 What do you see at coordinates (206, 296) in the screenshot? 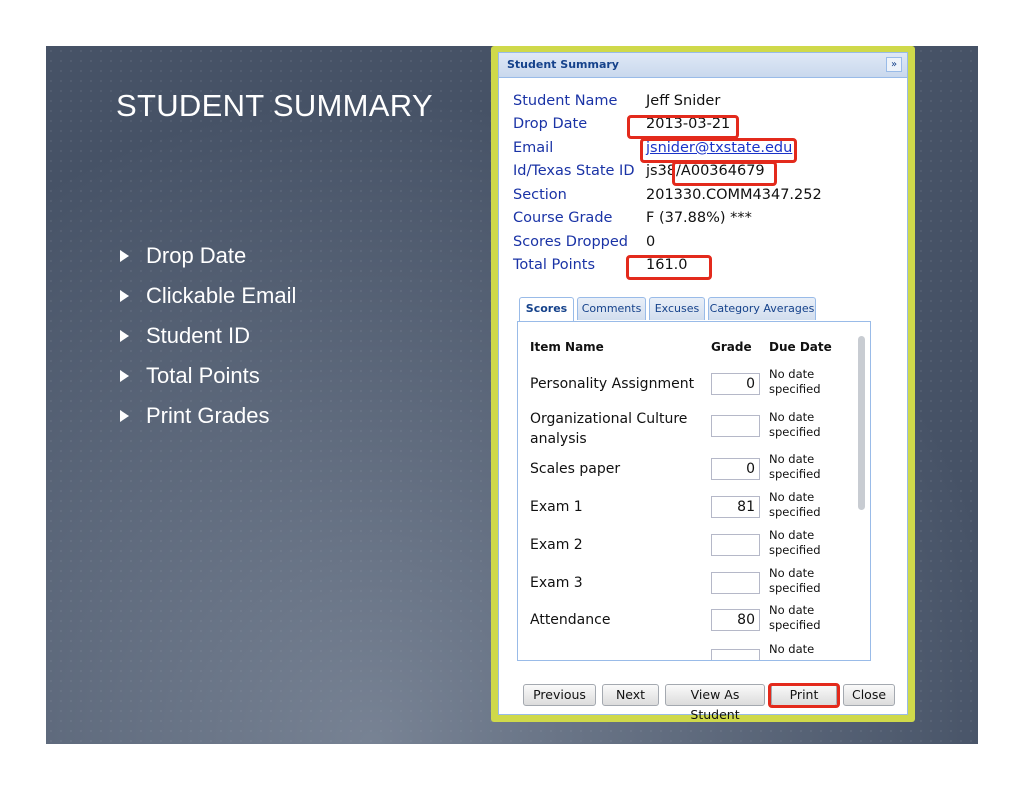
I see `bullet-item: Clickable Email` at bounding box center [206, 296].